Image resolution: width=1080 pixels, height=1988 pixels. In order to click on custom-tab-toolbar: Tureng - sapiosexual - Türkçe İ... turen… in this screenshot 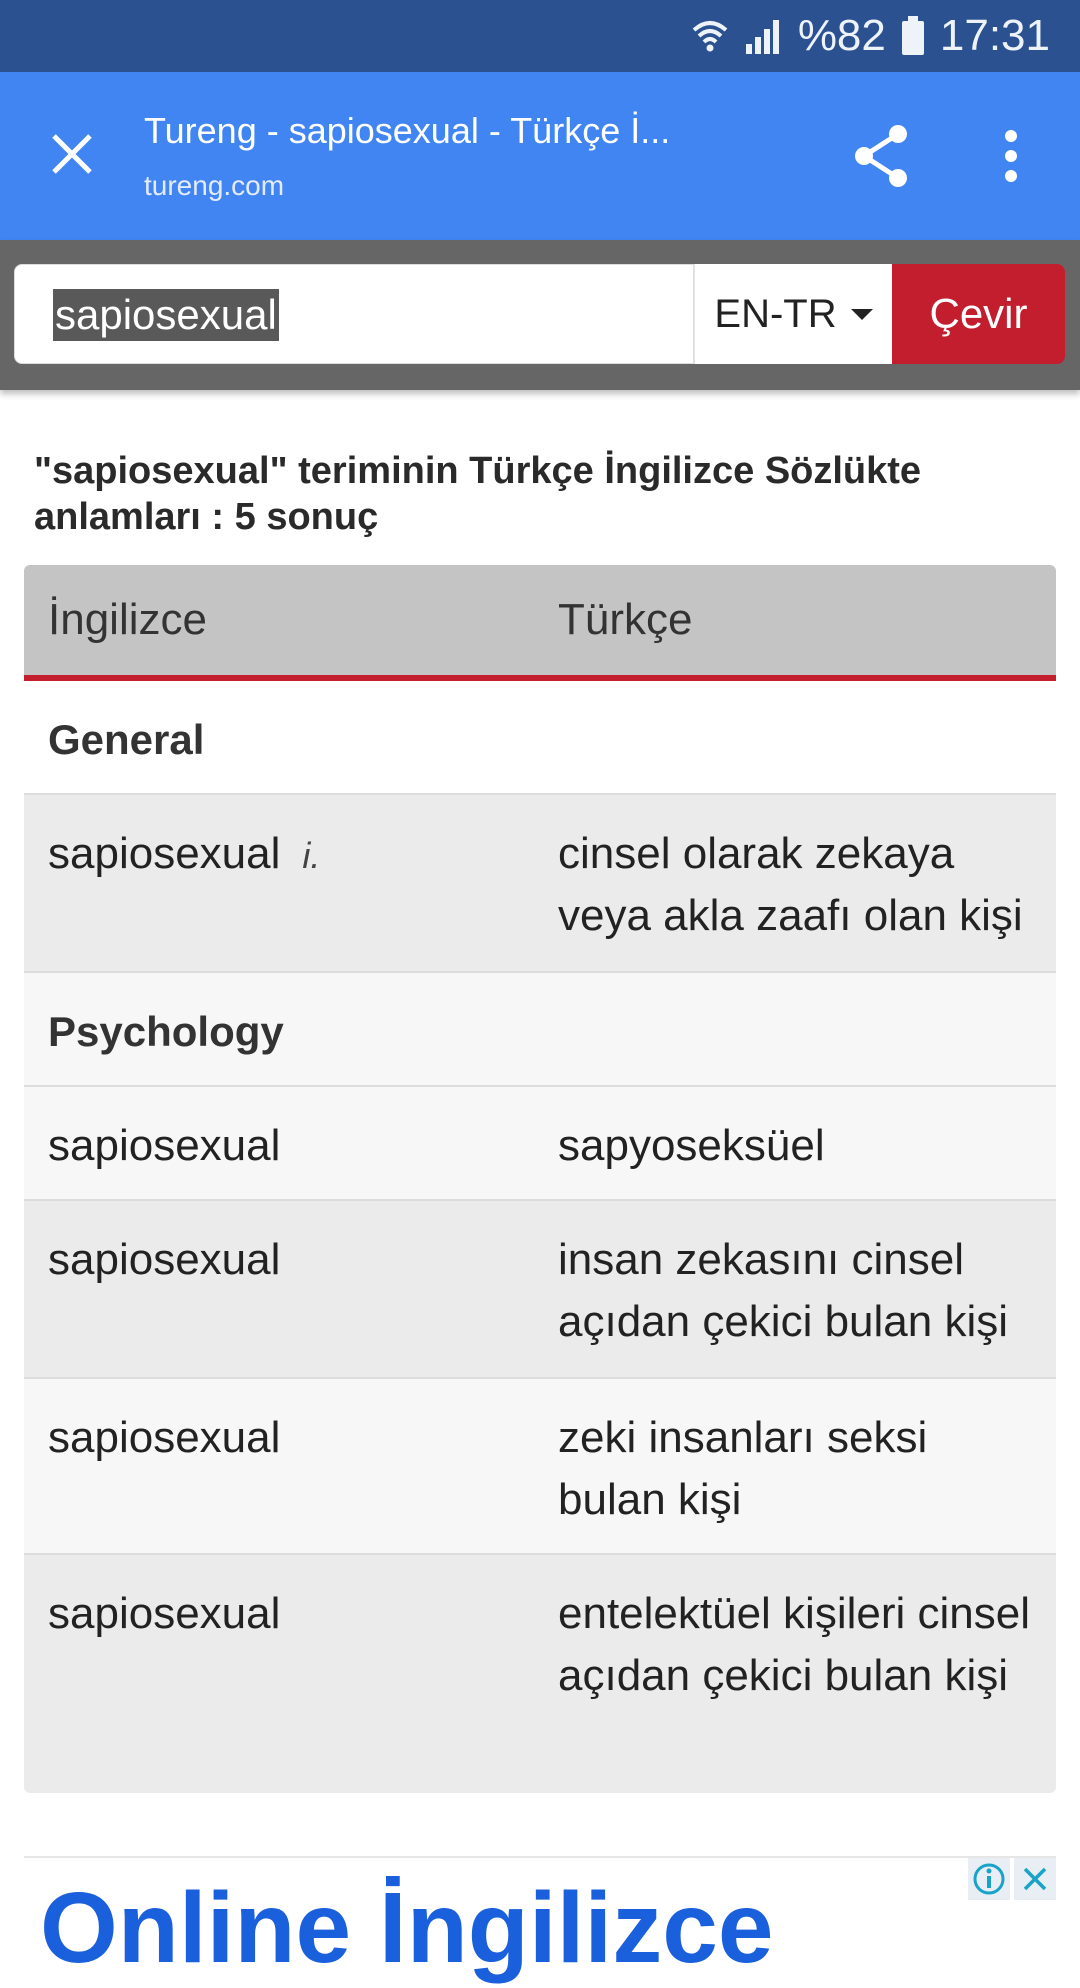, I will do `click(540, 156)`.